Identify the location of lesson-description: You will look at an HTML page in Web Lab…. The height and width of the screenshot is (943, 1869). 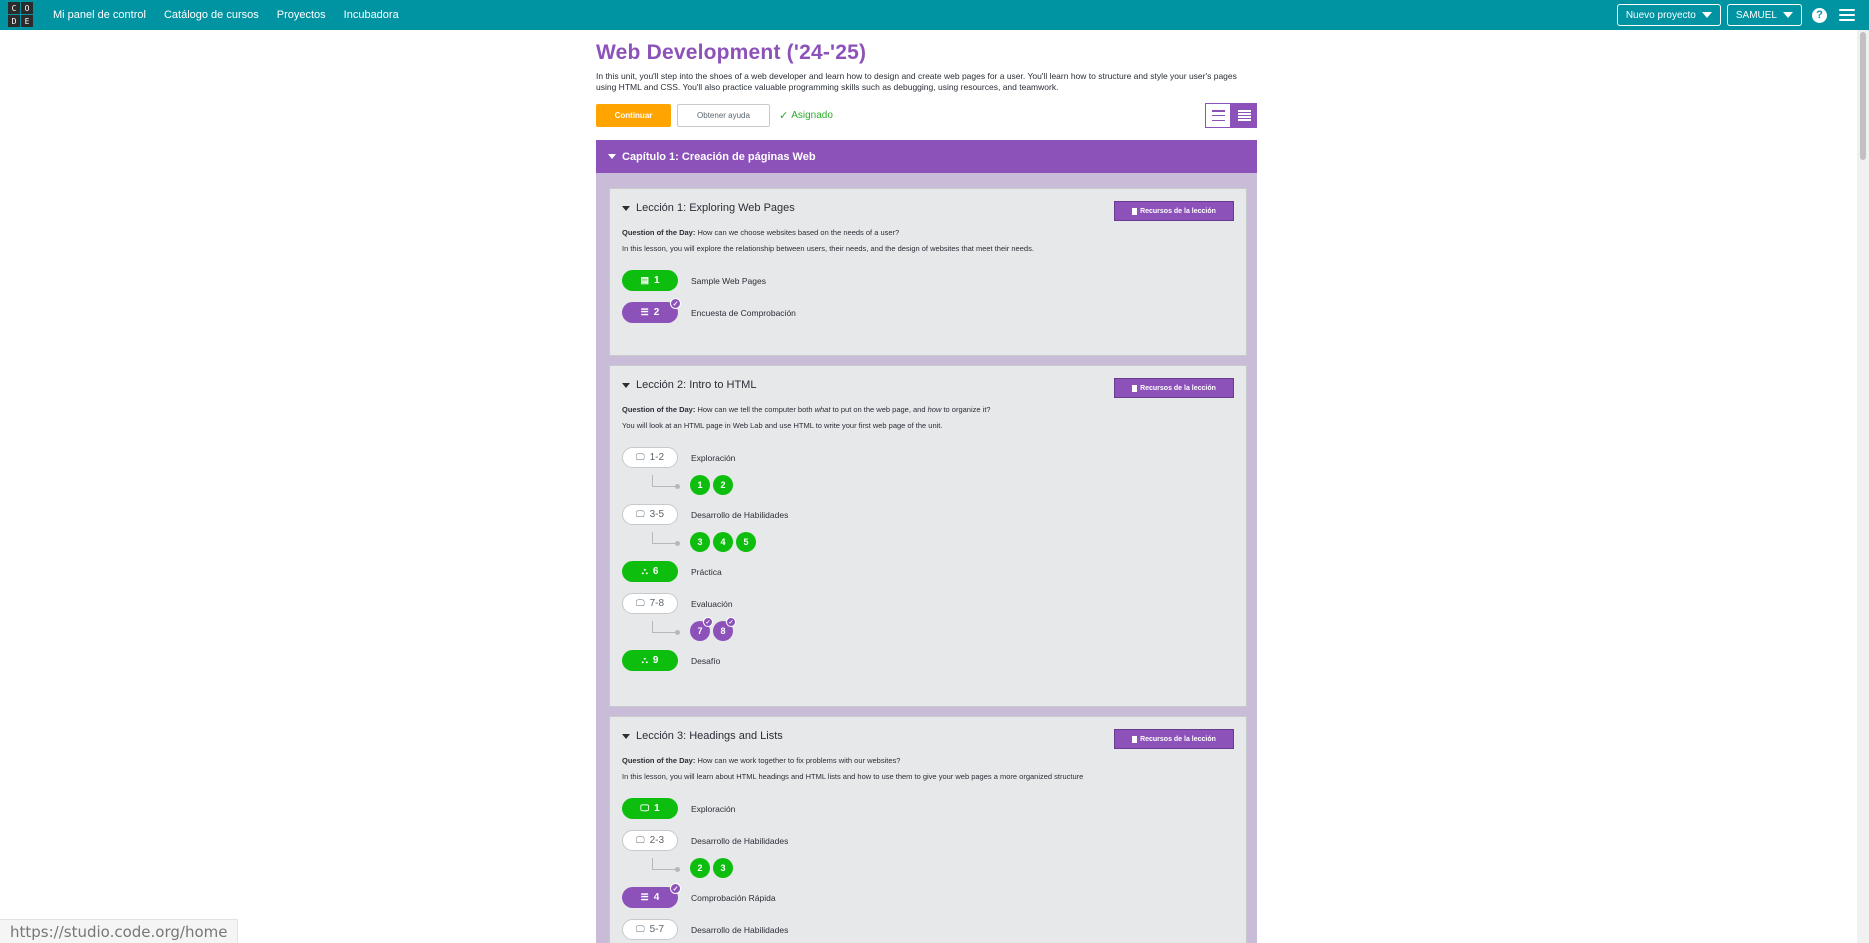
(782, 425).